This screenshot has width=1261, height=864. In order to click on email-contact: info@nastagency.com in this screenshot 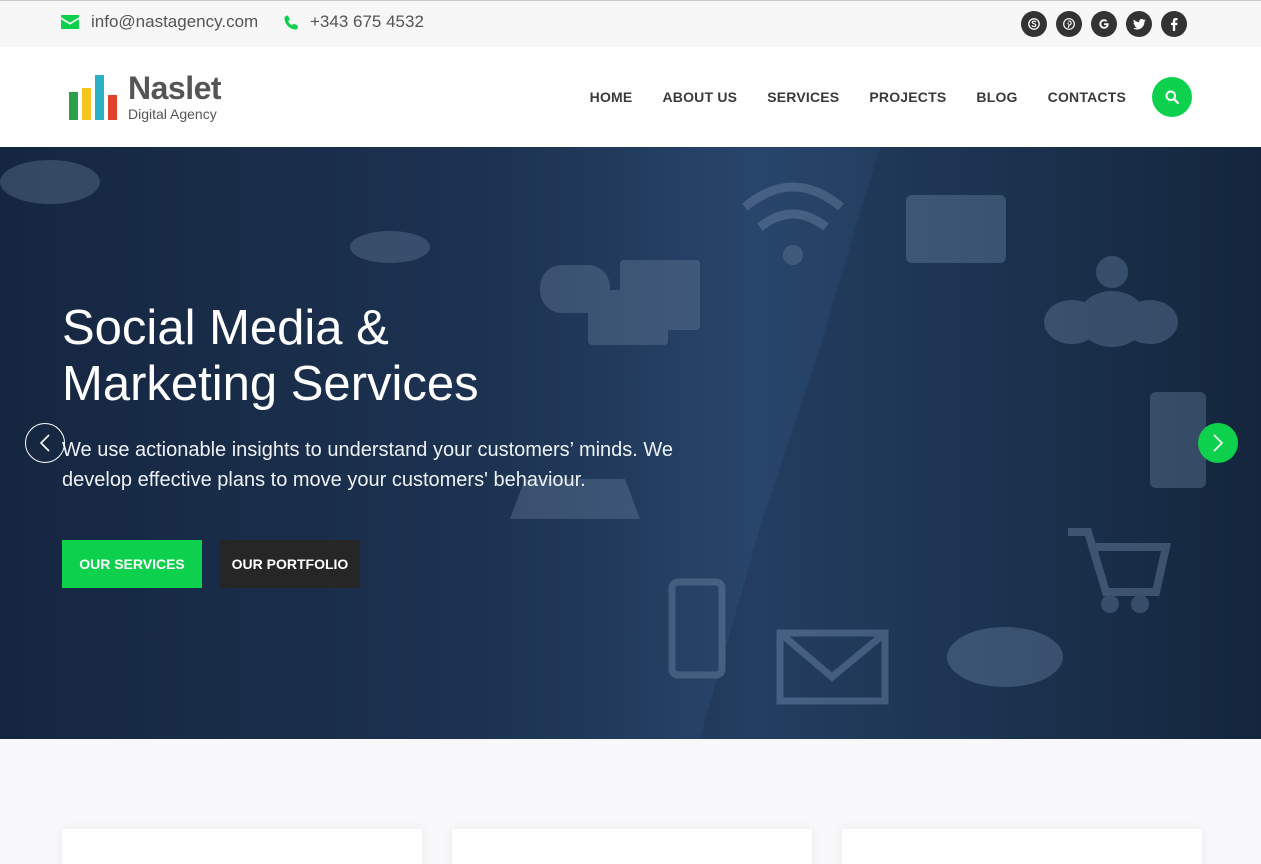, I will do `click(159, 22)`.